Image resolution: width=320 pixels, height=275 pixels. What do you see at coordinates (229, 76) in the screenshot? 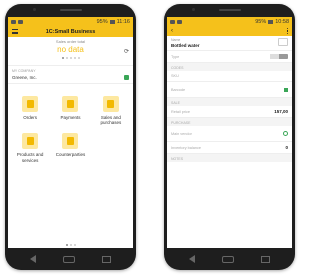
I see `sku-field: SKU` at bounding box center [229, 76].